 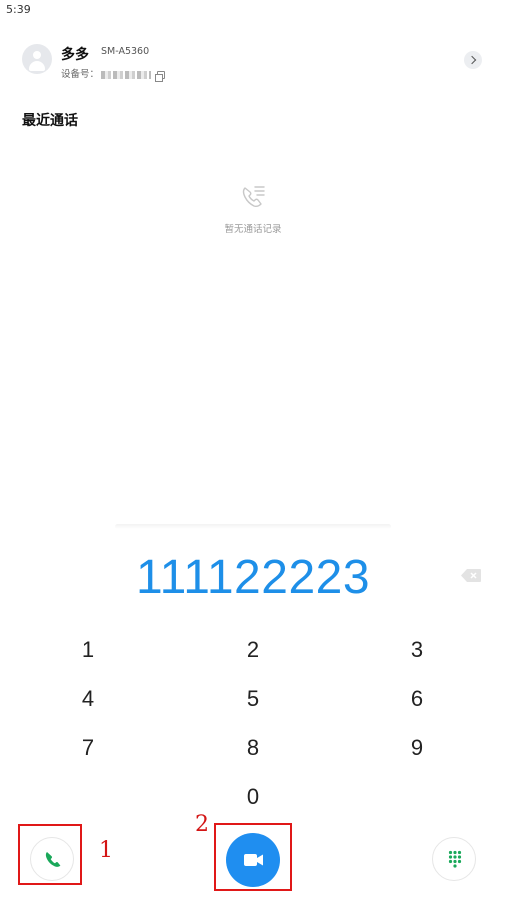 I want to click on status-bar-time: 5:39, so click(x=18, y=9).